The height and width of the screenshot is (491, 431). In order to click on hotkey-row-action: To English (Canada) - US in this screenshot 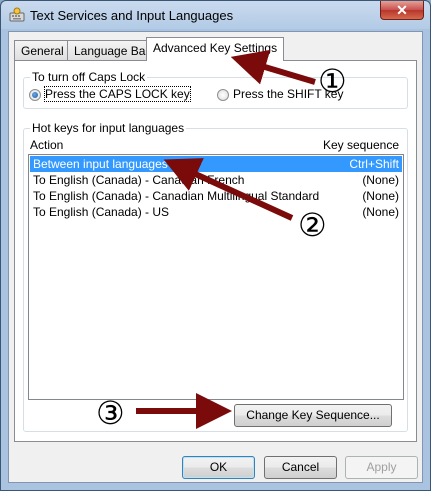, I will do `click(101, 212)`.